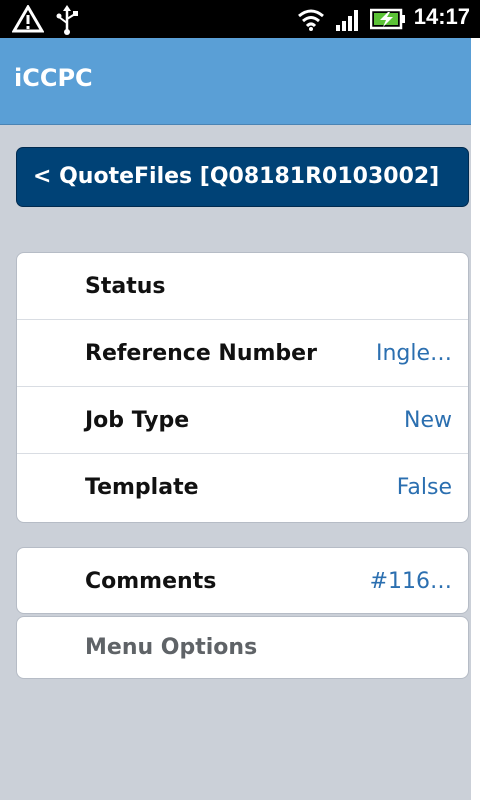 This screenshot has width=480, height=800. I want to click on comments-label: Comments, so click(151, 581).